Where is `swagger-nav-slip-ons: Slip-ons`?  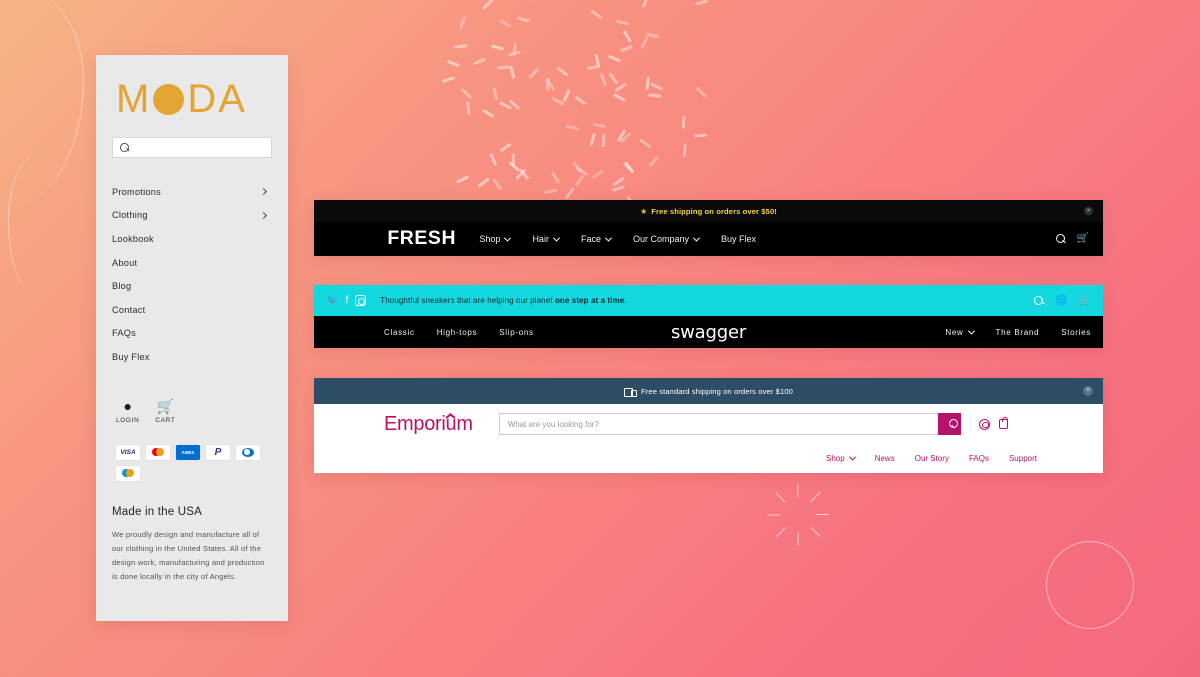
swagger-nav-slip-ons: Slip-ons is located at coordinates (516, 332).